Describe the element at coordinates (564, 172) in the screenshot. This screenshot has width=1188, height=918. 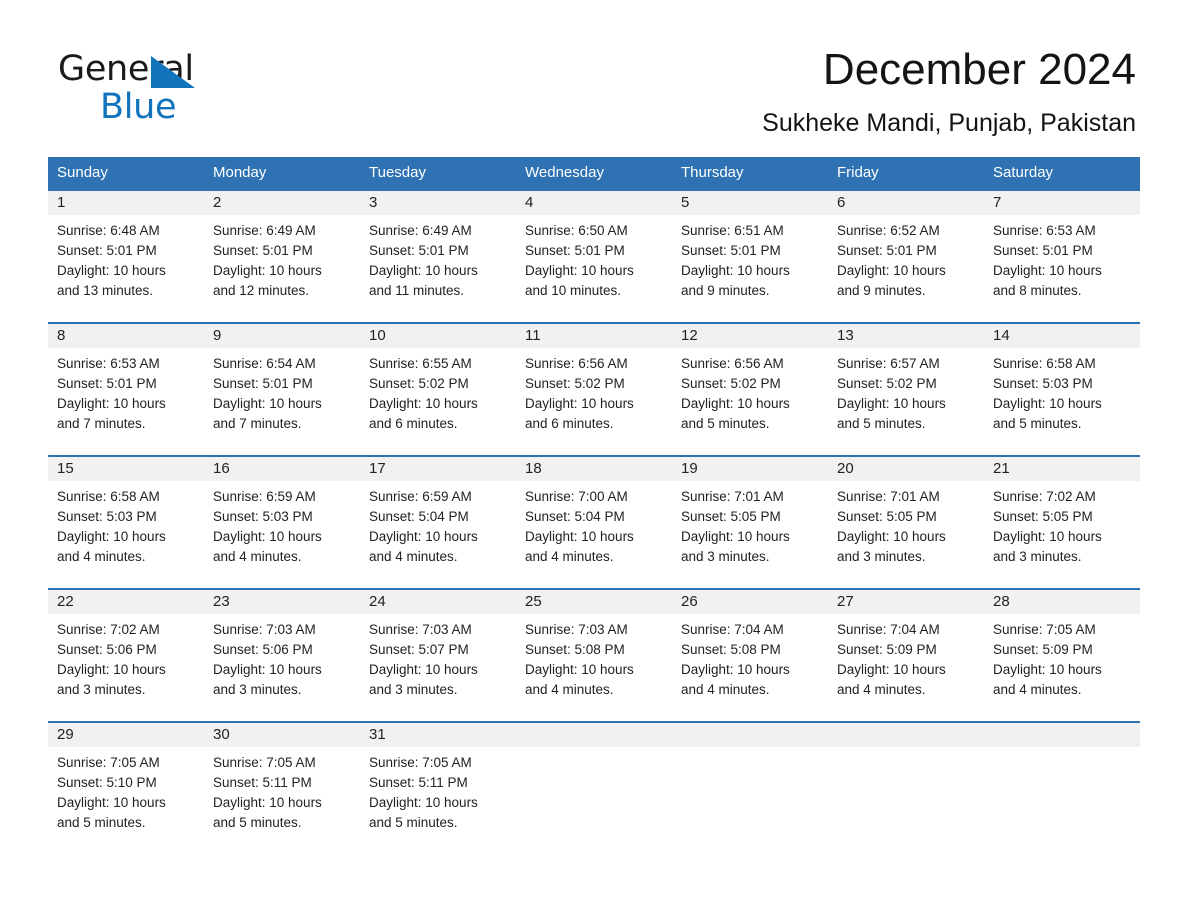
I see `weekday-header-wednesday: Wednesday` at that location.